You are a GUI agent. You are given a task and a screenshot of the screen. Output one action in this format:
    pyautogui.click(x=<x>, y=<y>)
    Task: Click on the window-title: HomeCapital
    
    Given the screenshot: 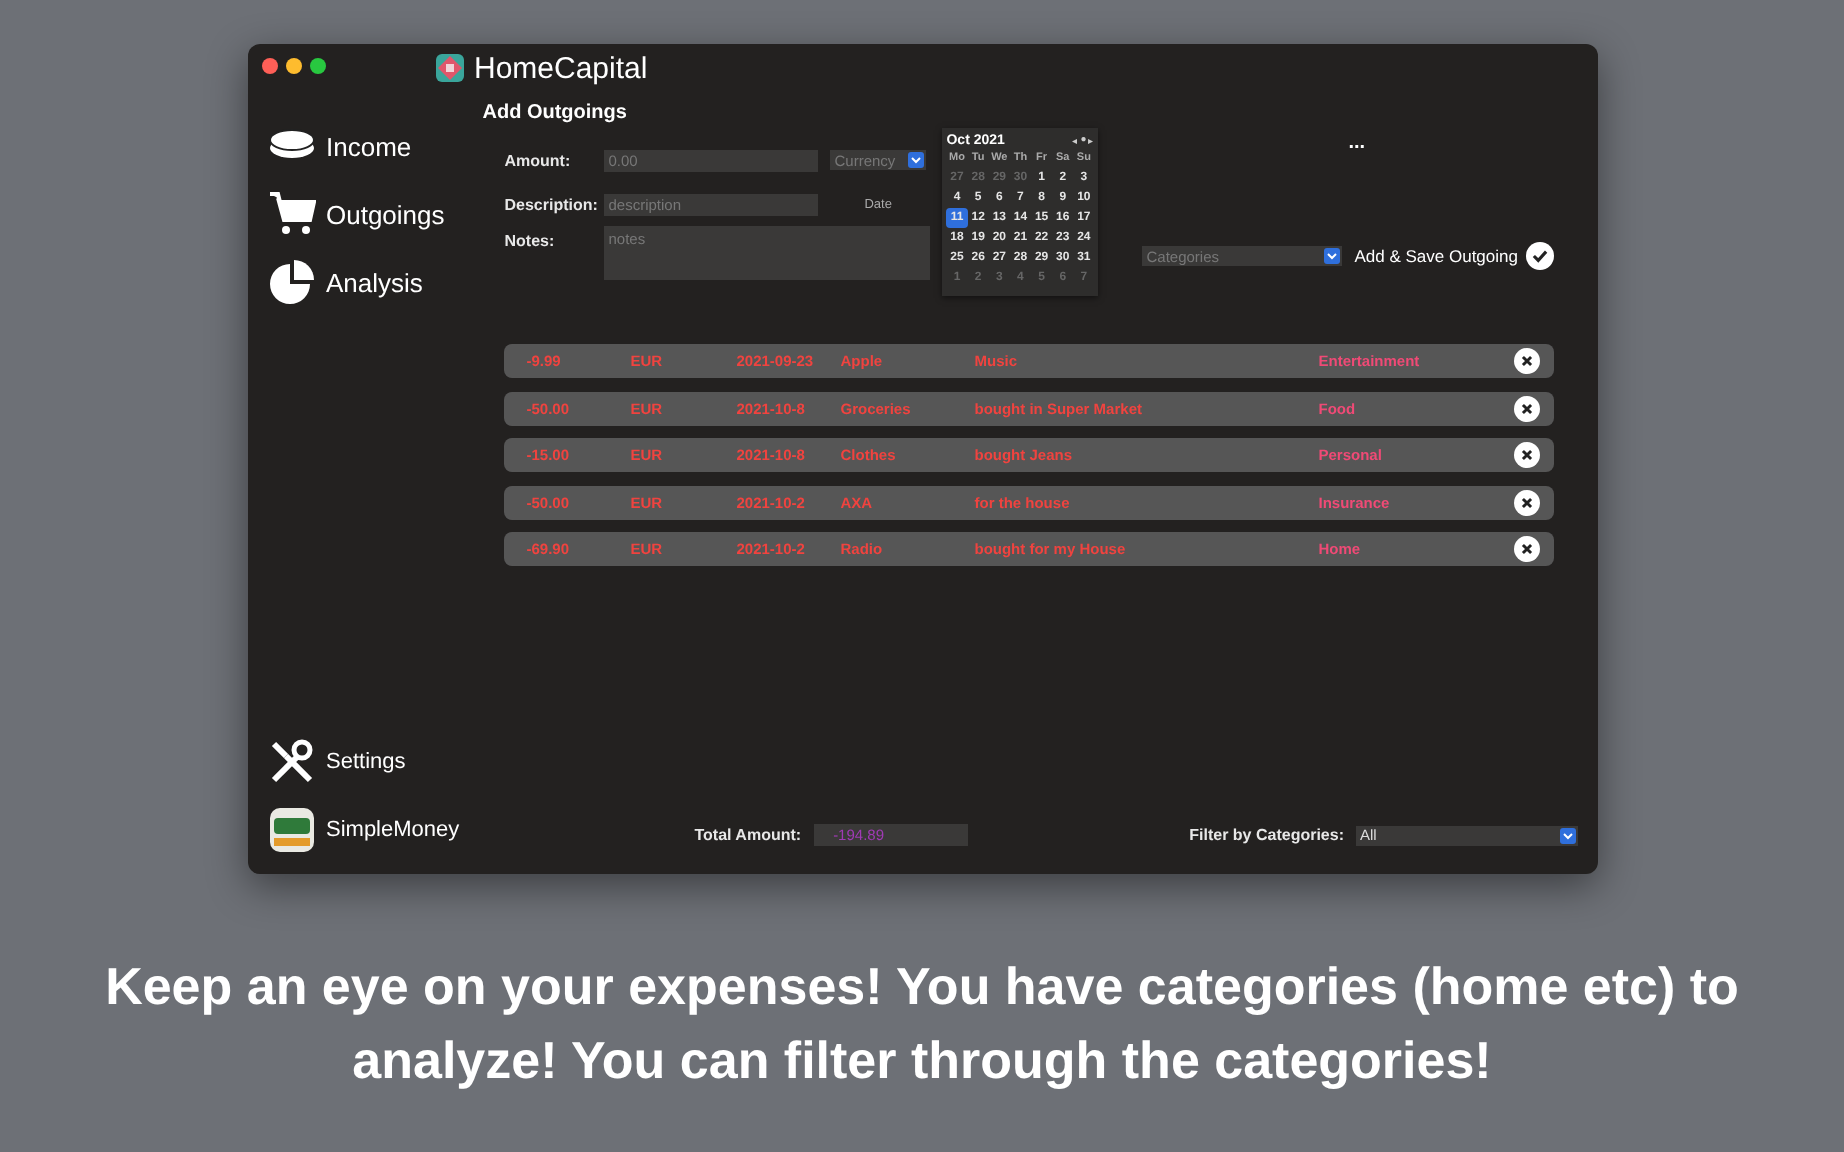 What is the action you would take?
    pyautogui.click(x=561, y=68)
    